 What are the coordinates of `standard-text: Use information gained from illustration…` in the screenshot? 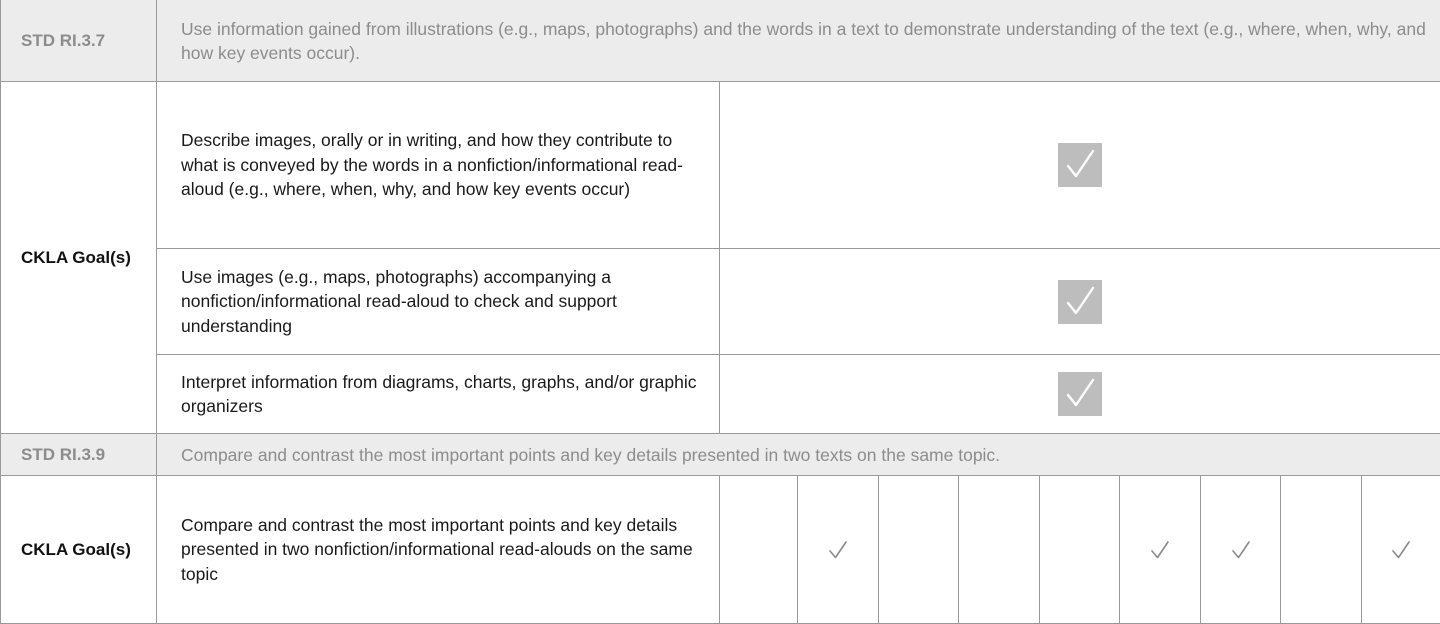 It's located at (798, 41).